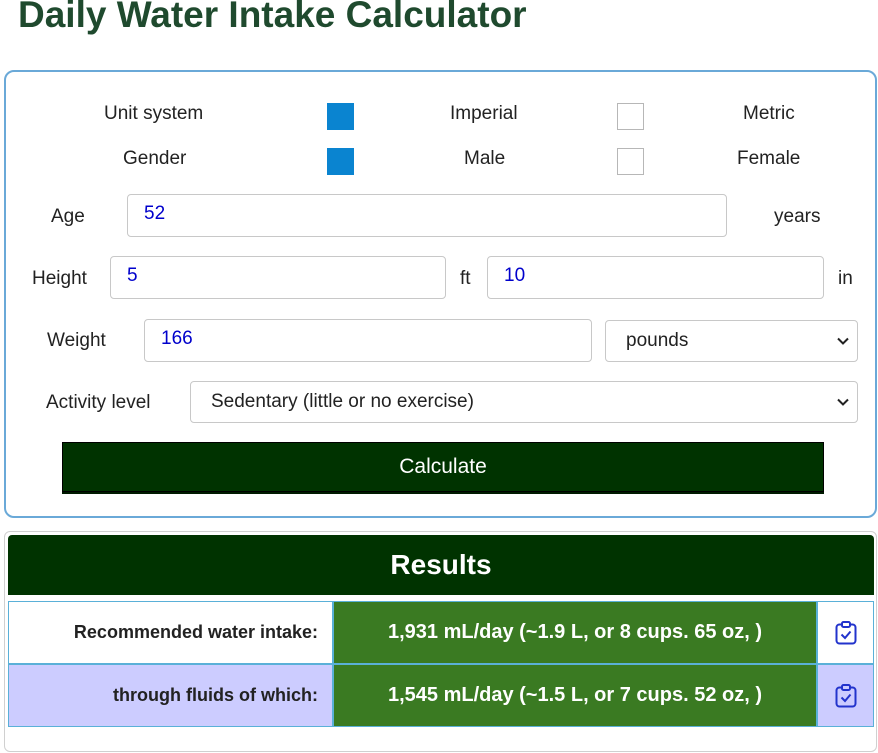 This screenshot has width=878, height=753. I want to click on male-label: Male, so click(485, 158).